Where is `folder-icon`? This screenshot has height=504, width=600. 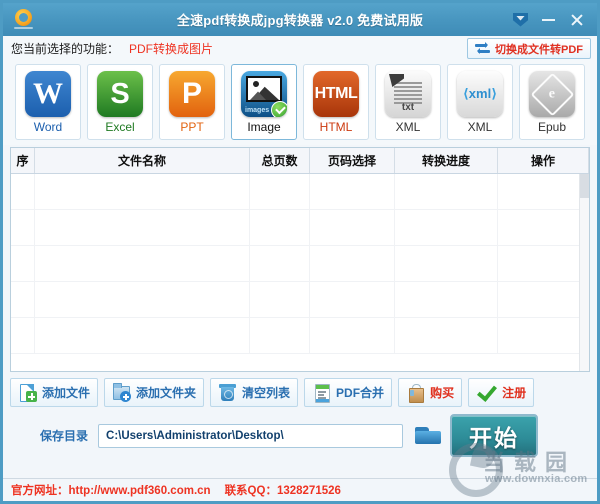
folder-icon is located at coordinates (429, 436).